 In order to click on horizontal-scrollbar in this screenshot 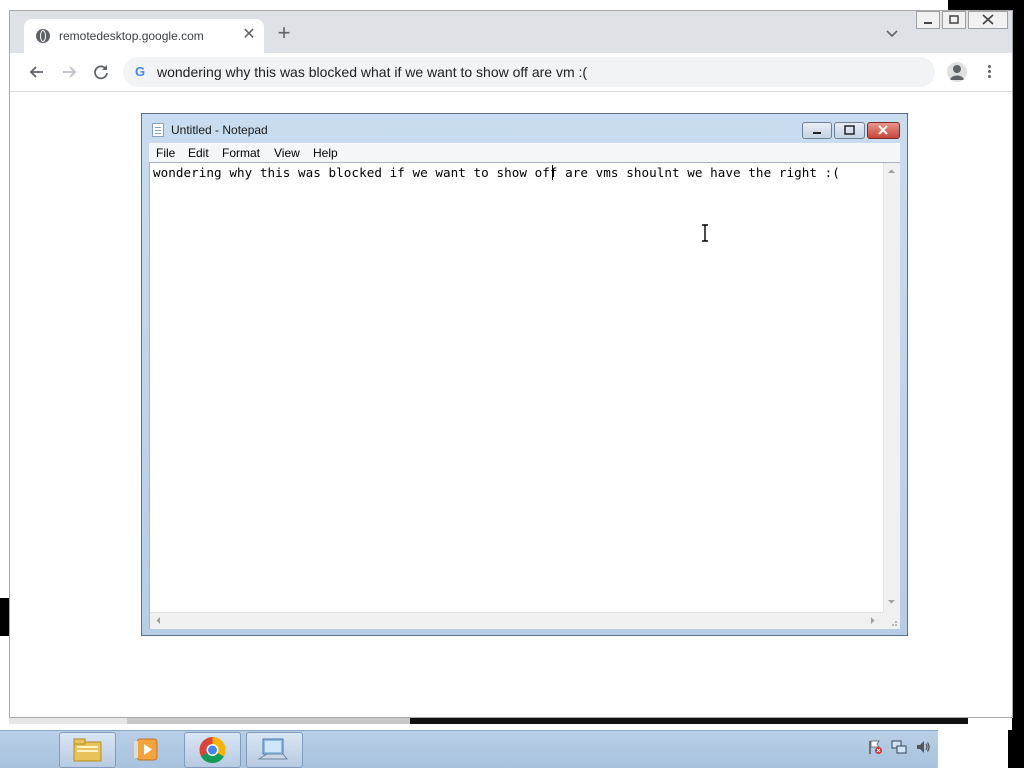, I will do `click(516, 620)`.